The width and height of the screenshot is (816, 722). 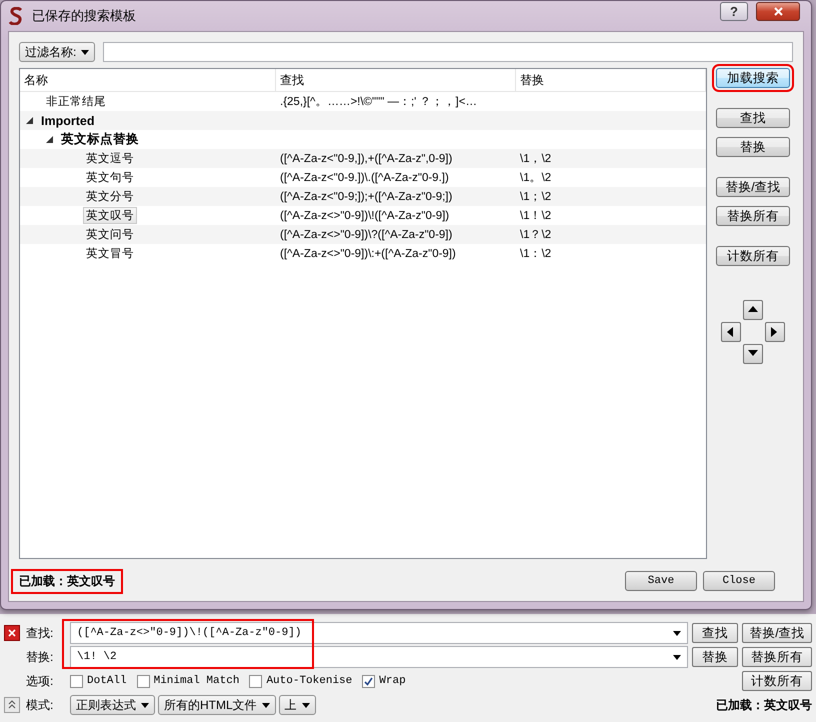 I want to click on replace-pattern: \1！\2, so click(x=535, y=216).